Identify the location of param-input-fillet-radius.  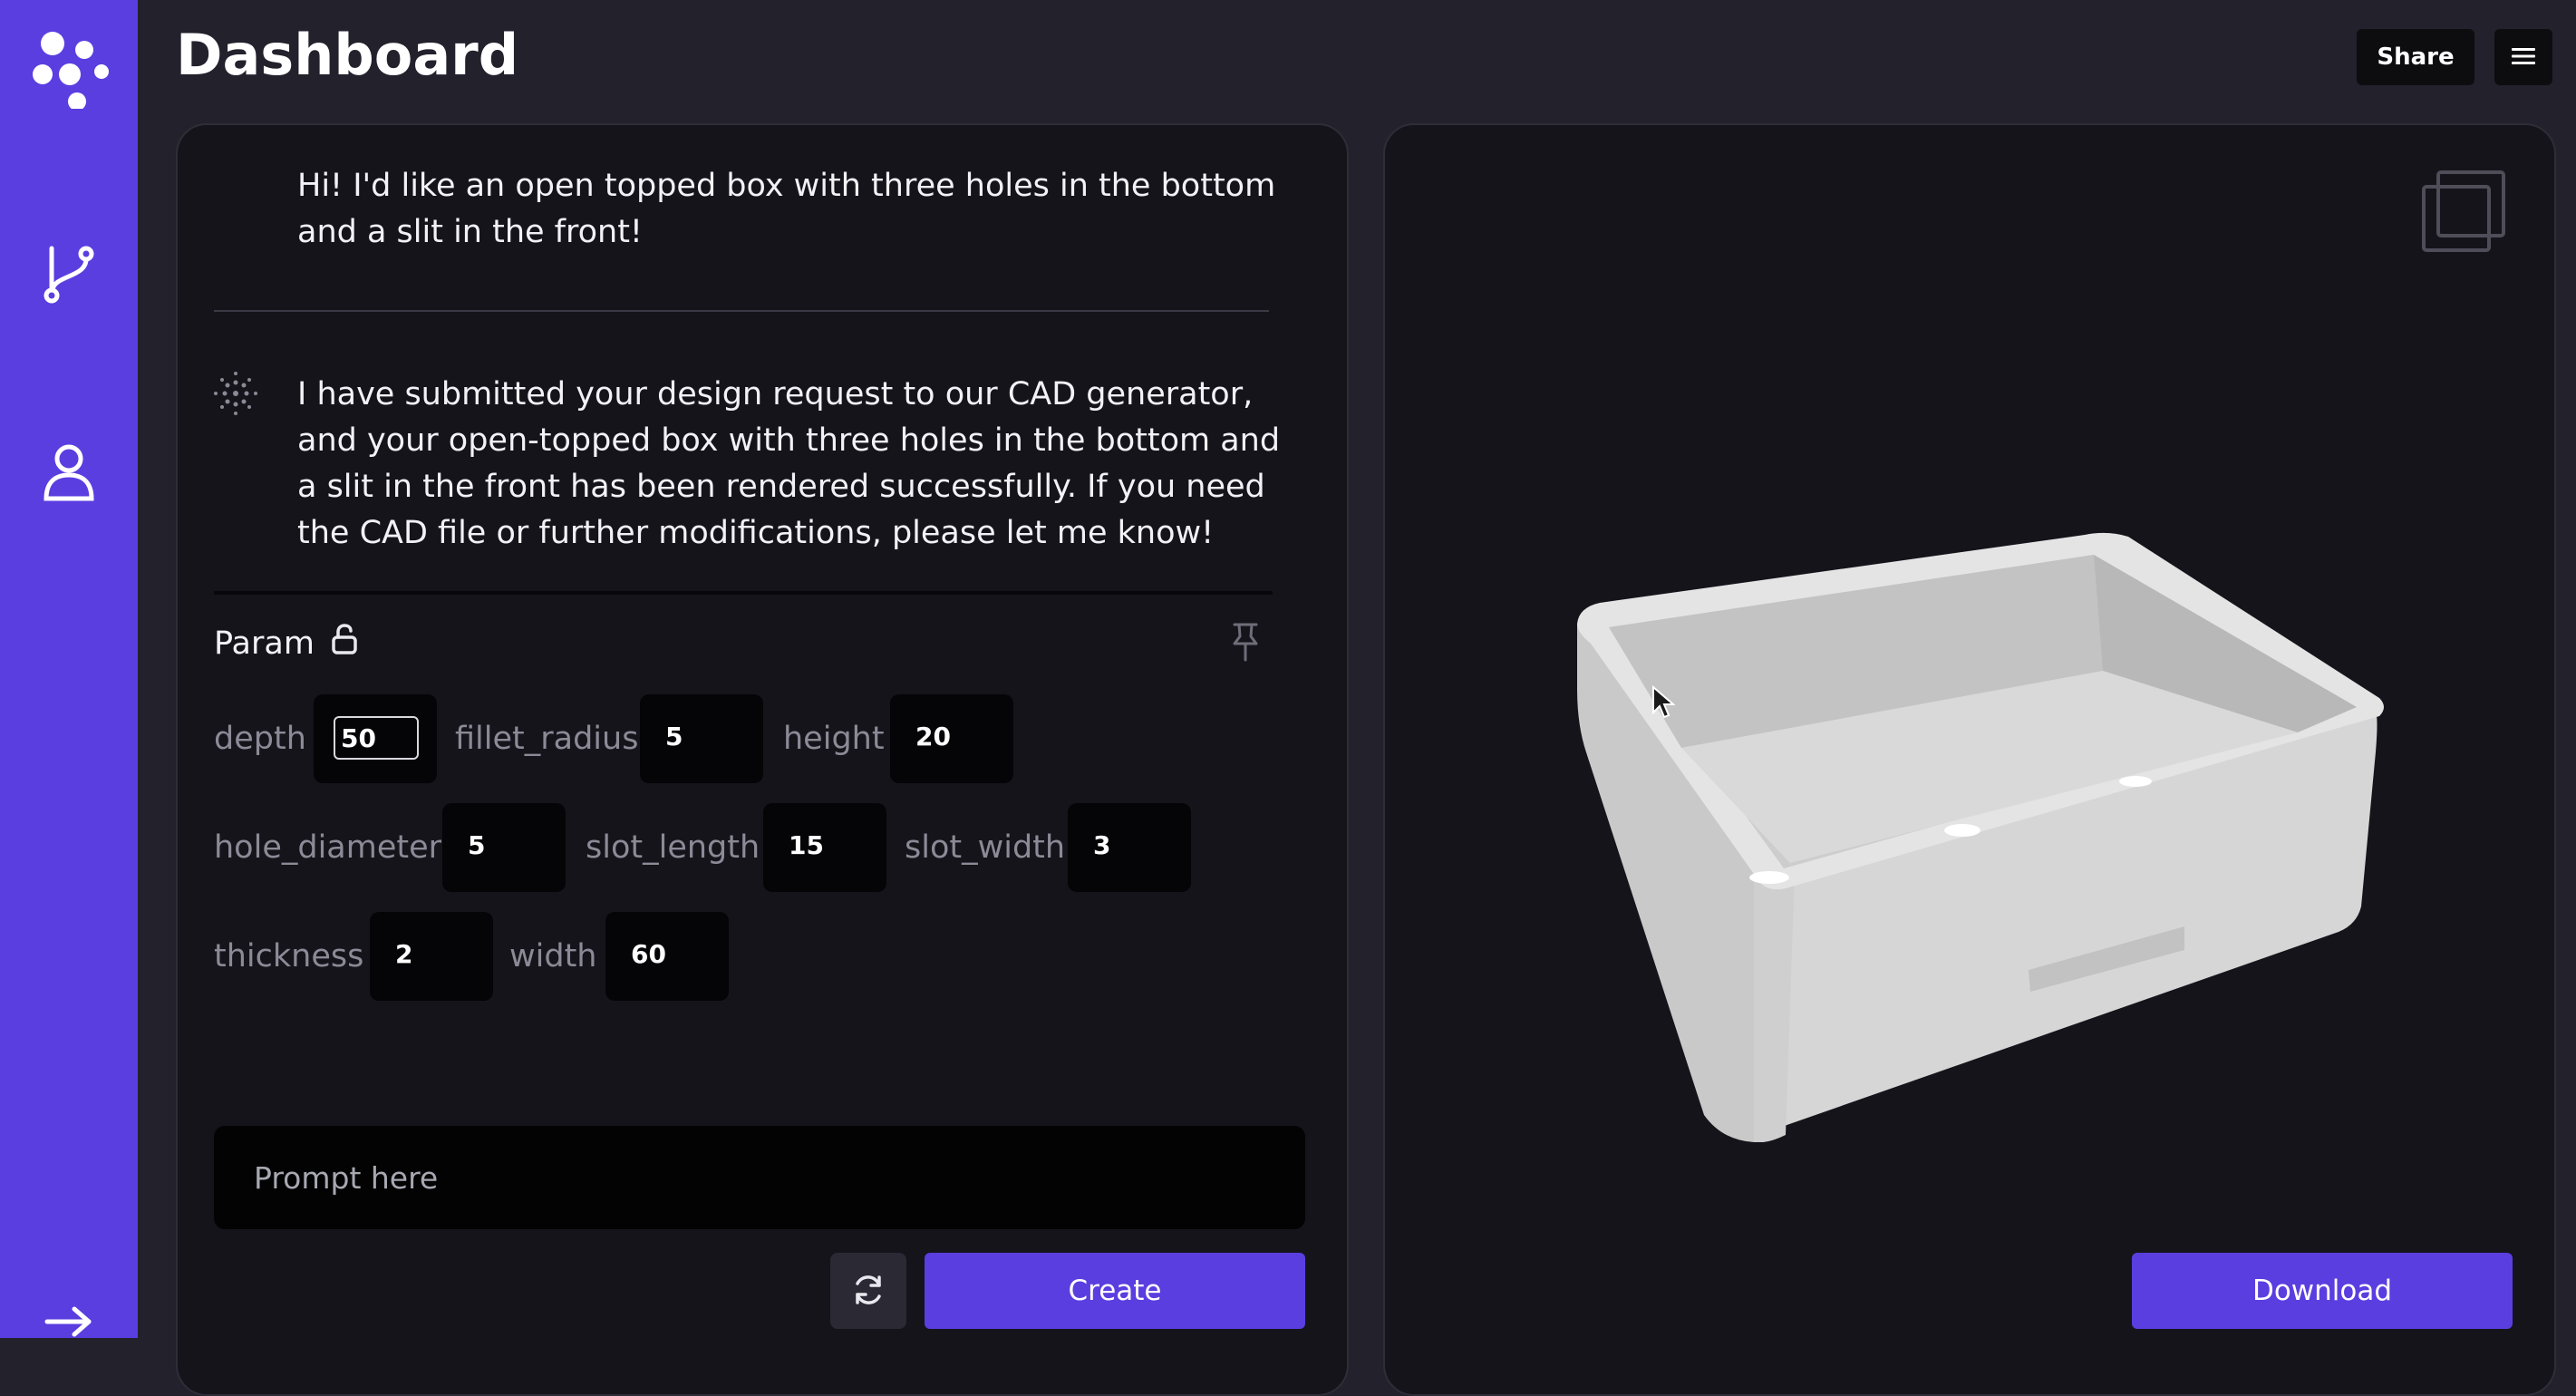
(701, 736).